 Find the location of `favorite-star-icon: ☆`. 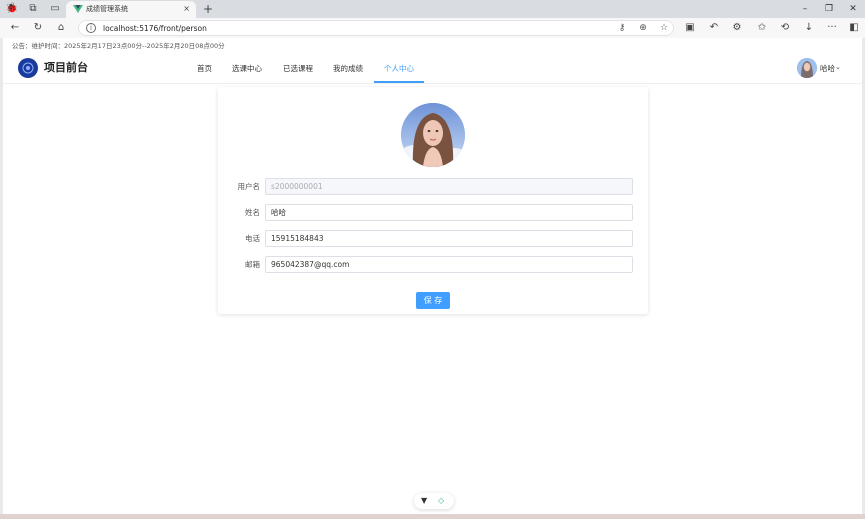

favorite-star-icon: ☆ is located at coordinates (664, 28).